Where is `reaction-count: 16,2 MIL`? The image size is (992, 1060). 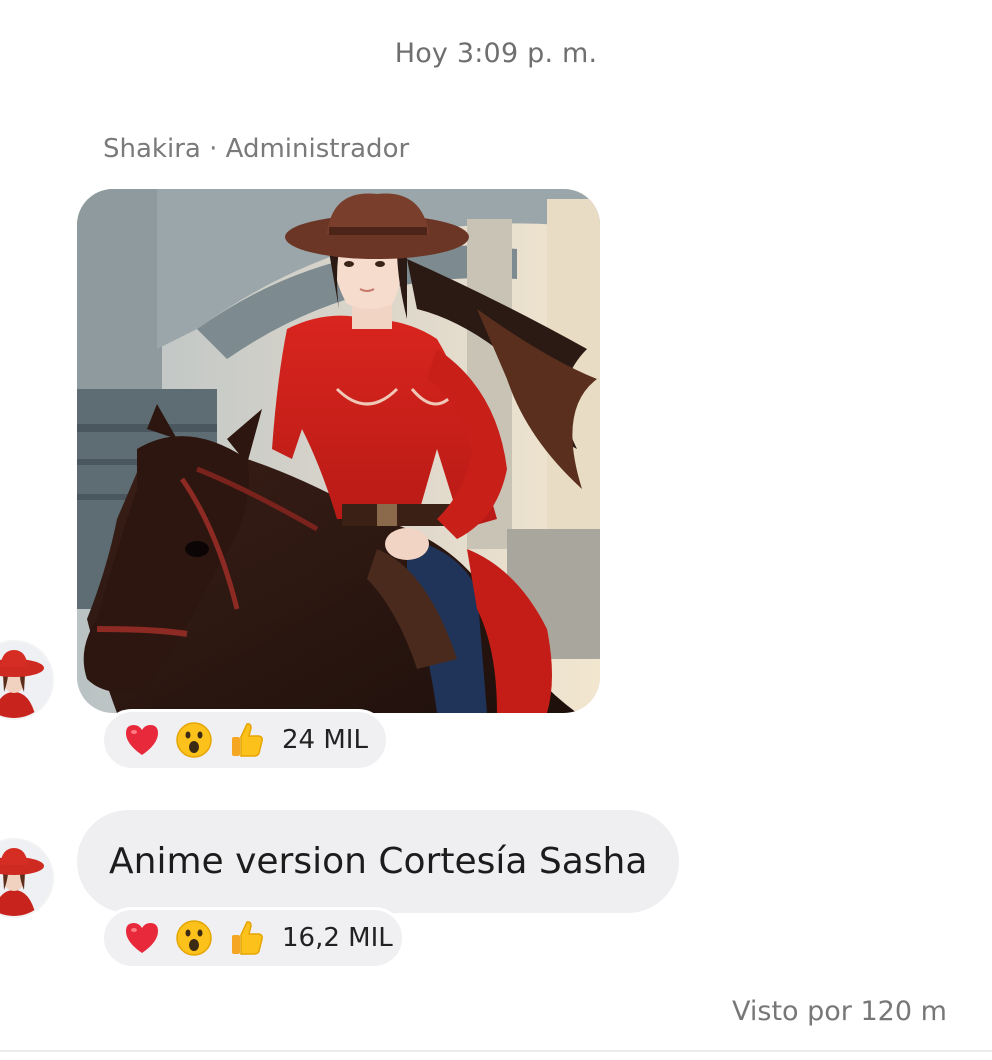
reaction-count: 16,2 MIL is located at coordinates (337, 938).